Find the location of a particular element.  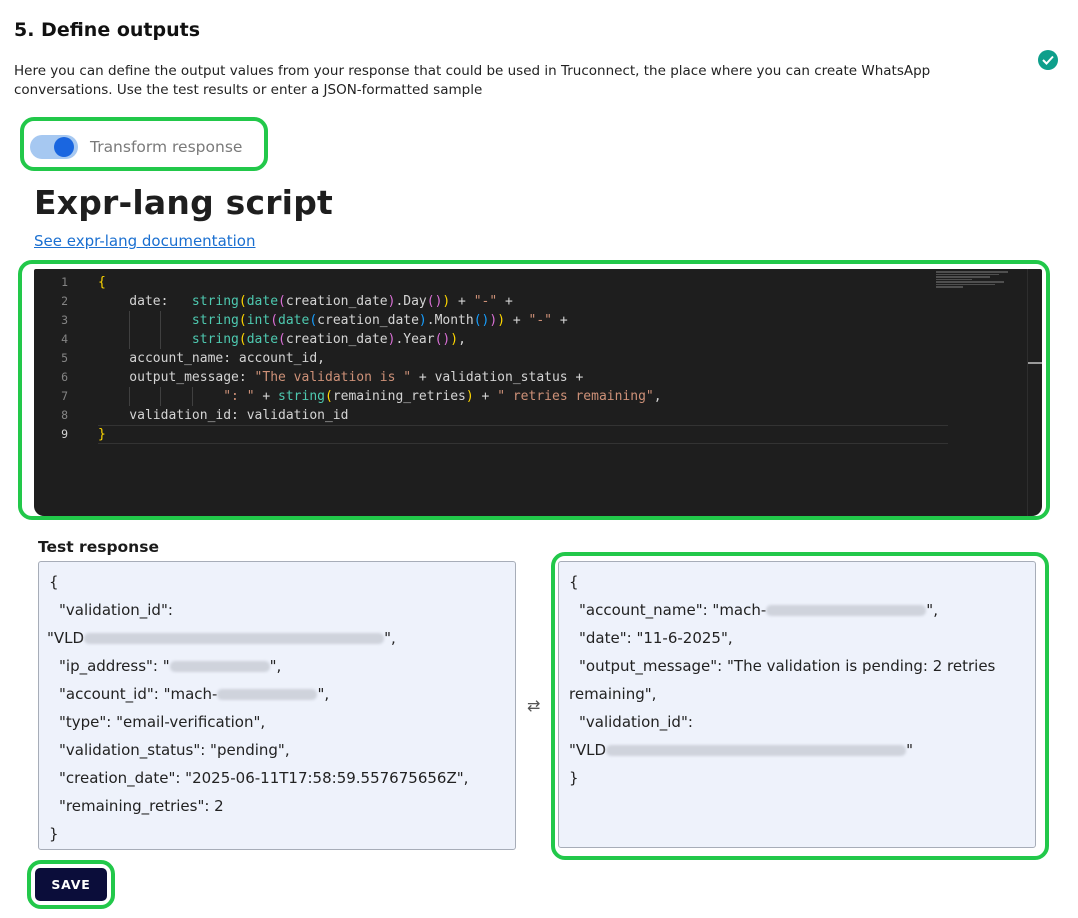

line-number: 2 is located at coordinates (64, 301).